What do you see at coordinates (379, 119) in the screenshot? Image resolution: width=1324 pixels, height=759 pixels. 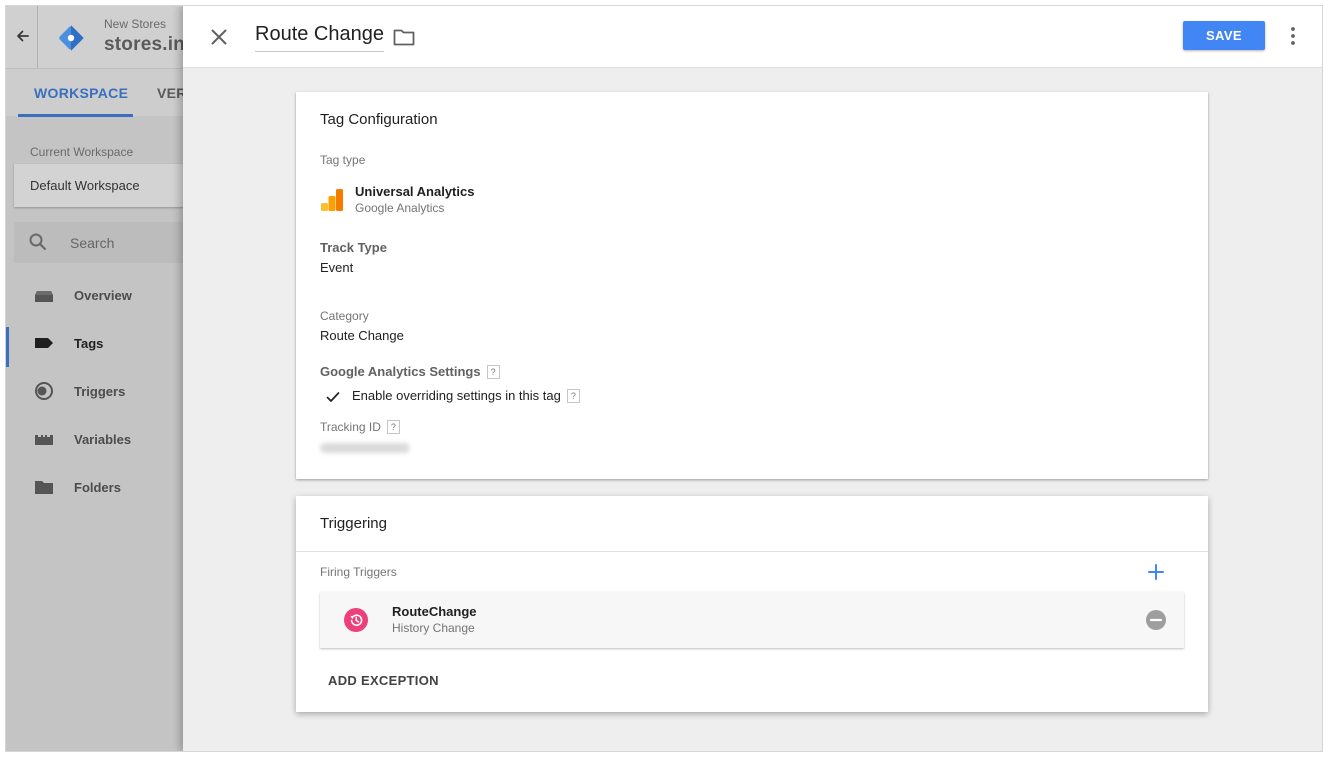 I see `card-title: Tag Configuration` at bounding box center [379, 119].